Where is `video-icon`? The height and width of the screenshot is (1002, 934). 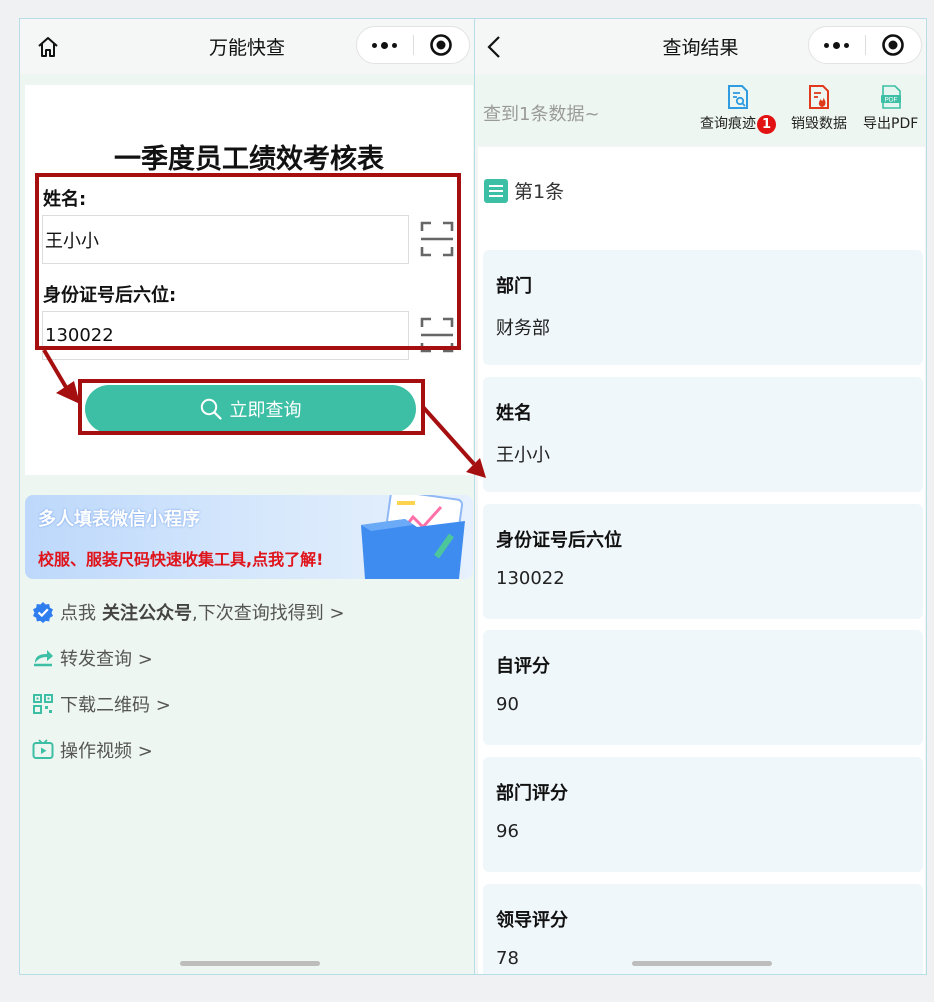 video-icon is located at coordinates (43, 750).